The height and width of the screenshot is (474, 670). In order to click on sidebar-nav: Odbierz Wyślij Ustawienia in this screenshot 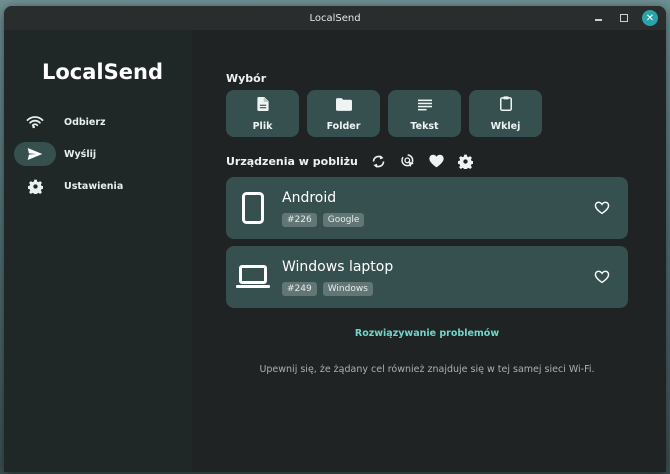, I will do `click(98, 158)`.